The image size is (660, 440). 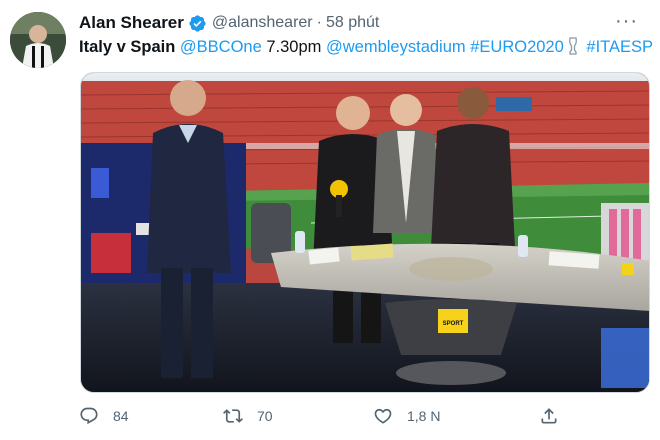 I want to click on trophy-emoji-icon, so click(x=572, y=46).